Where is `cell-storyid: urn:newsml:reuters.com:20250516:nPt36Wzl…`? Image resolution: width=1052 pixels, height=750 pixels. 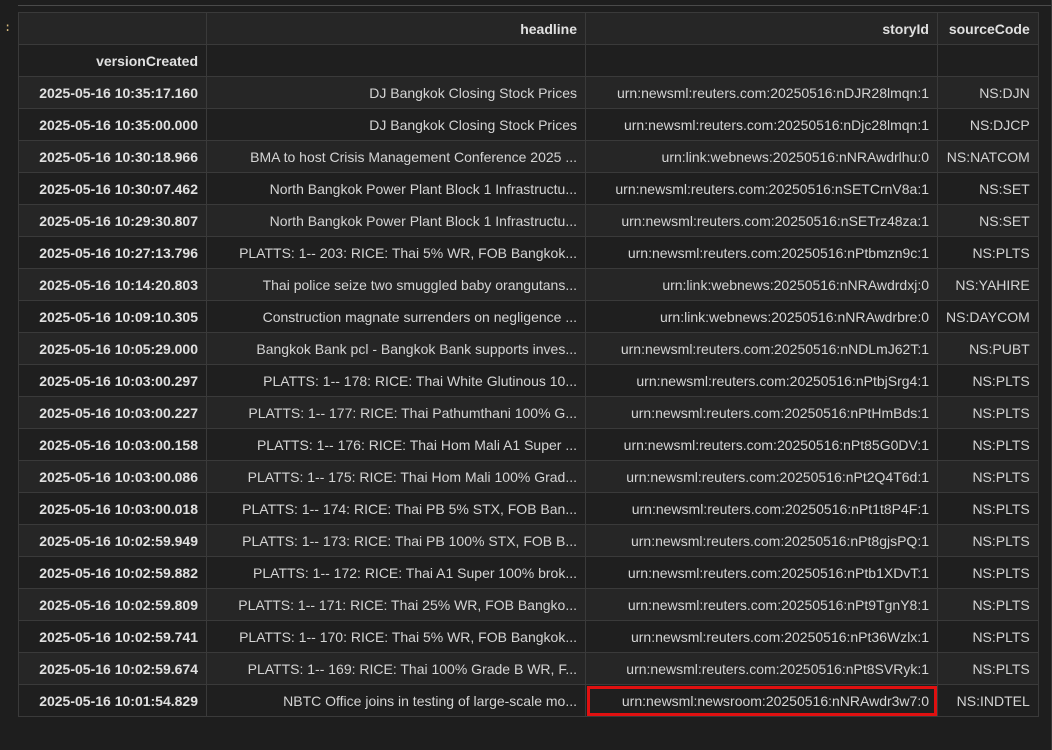 cell-storyid: urn:newsml:reuters.com:20250516:nPt36Wzl… is located at coordinates (761, 636).